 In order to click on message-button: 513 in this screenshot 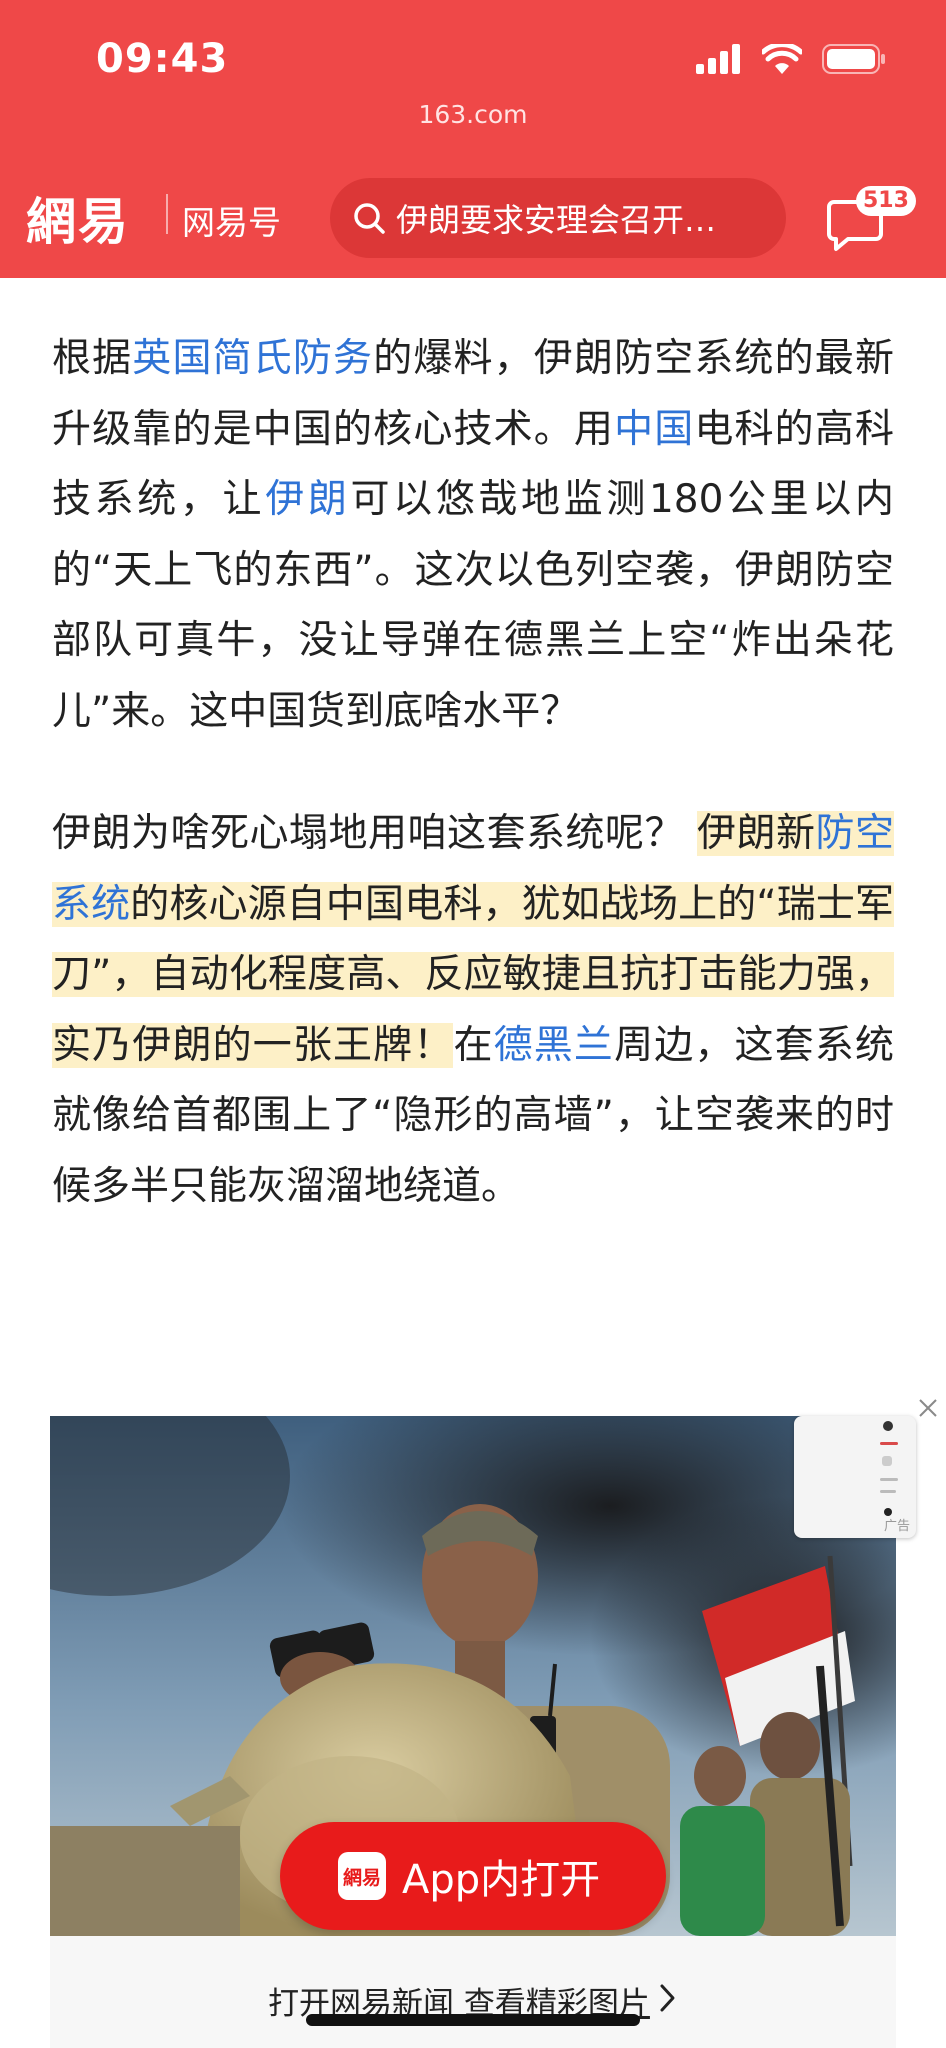, I will do `click(871, 222)`.